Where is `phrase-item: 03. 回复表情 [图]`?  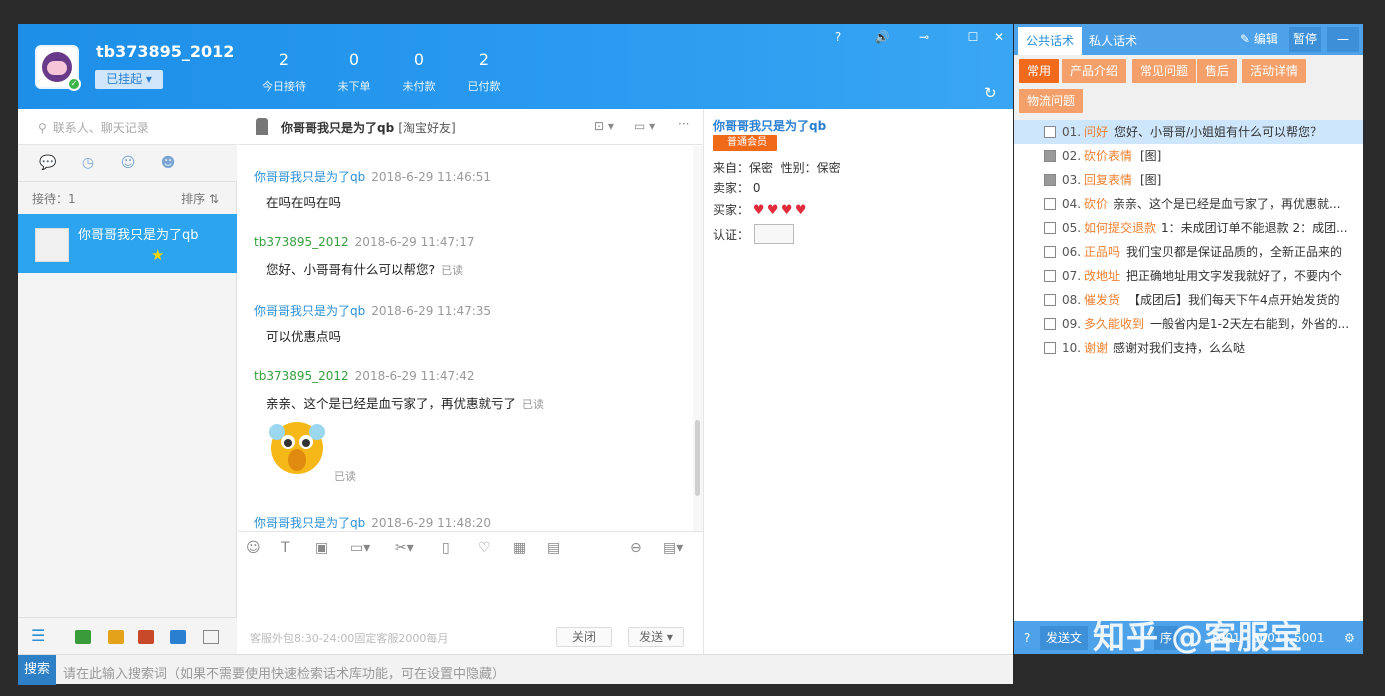
phrase-item: 03. 回复表情 [图] is located at coordinates (1188, 180).